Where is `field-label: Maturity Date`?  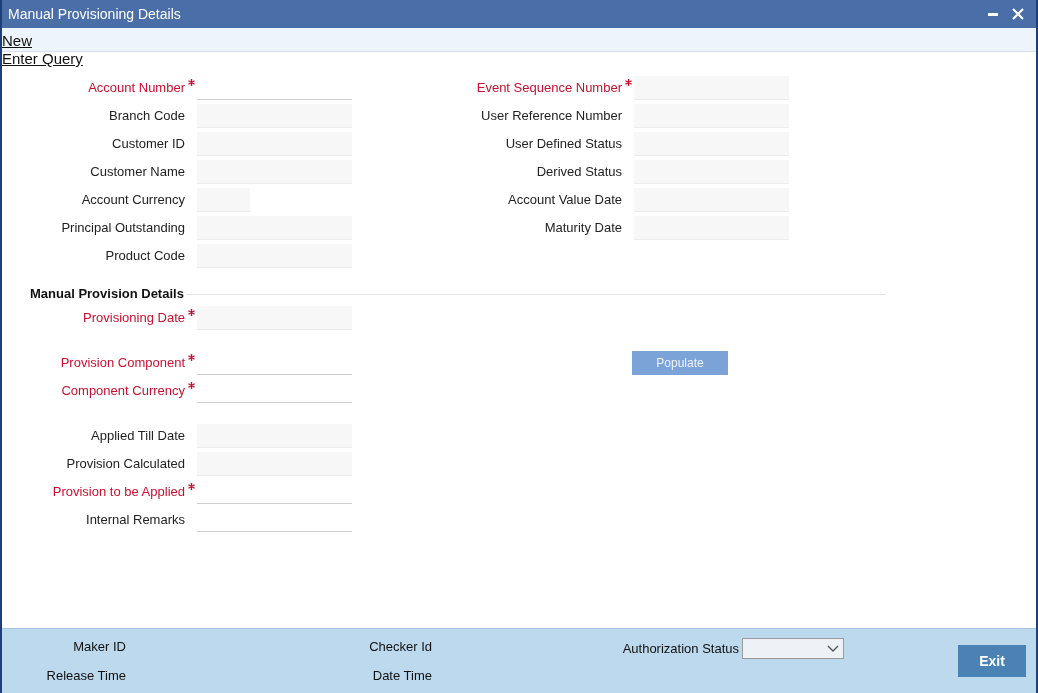 field-label: Maturity Date is located at coordinates (582, 228).